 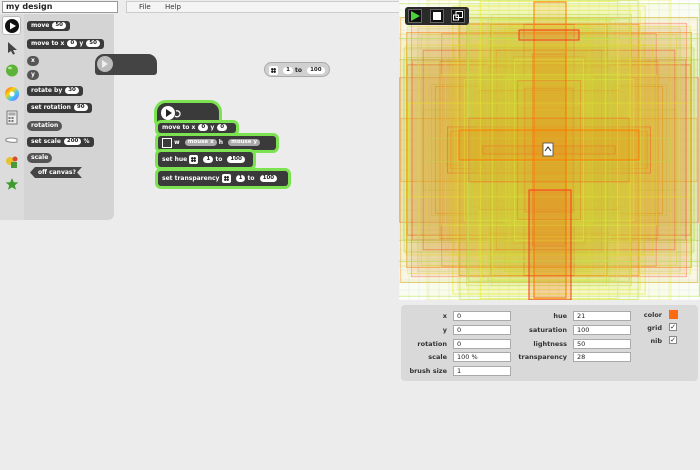 I want to click on set-scale-block: set scale 200 %, so click(x=60, y=142).